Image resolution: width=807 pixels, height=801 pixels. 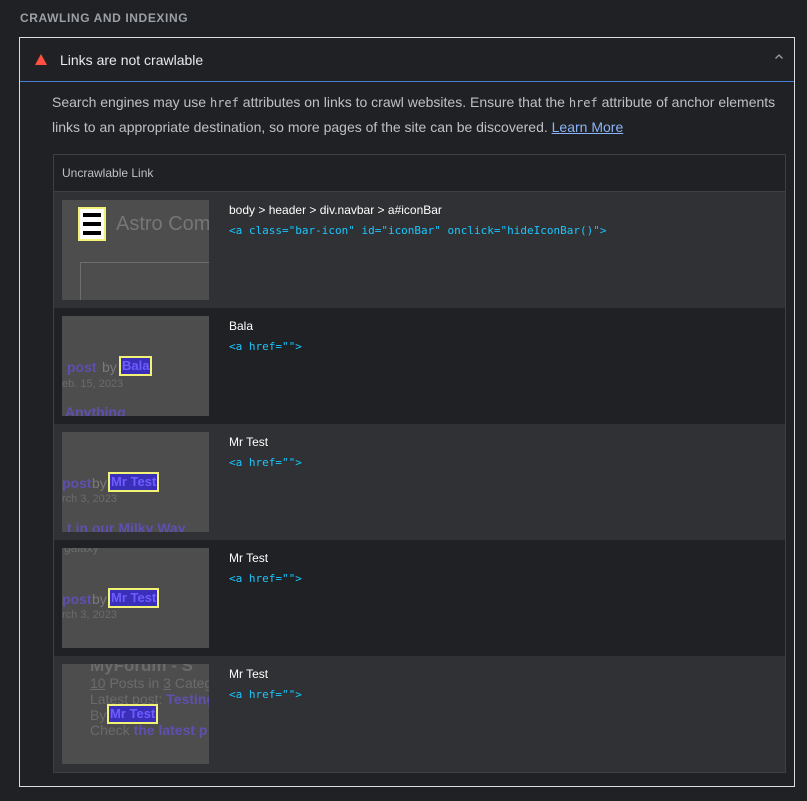 I want to click on element-screenshot: Astro Com, so click(x=135, y=250).